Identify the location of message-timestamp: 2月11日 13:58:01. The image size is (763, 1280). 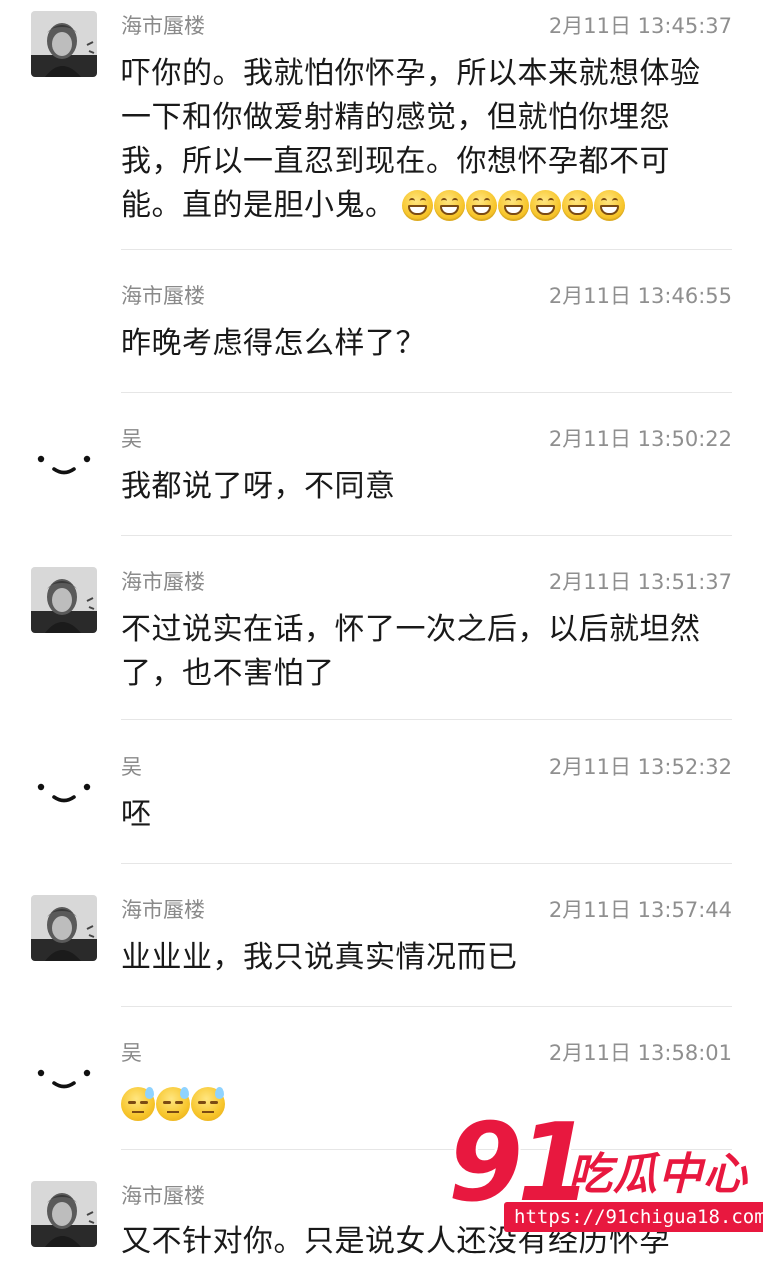
(640, 1053).